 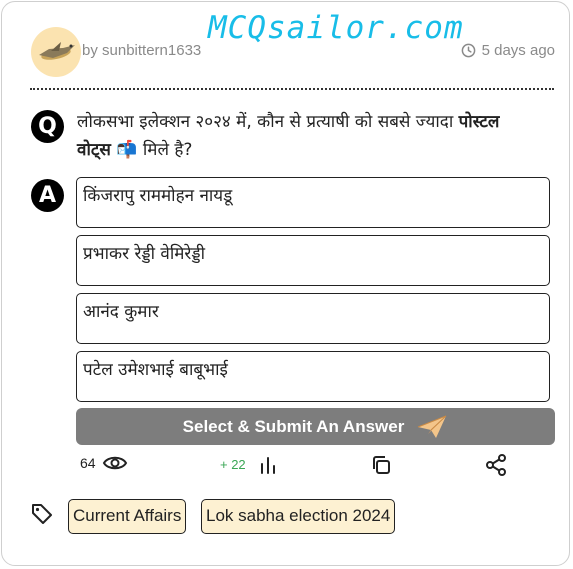 I want to click on clock-icon, so click(x=468, y=50).